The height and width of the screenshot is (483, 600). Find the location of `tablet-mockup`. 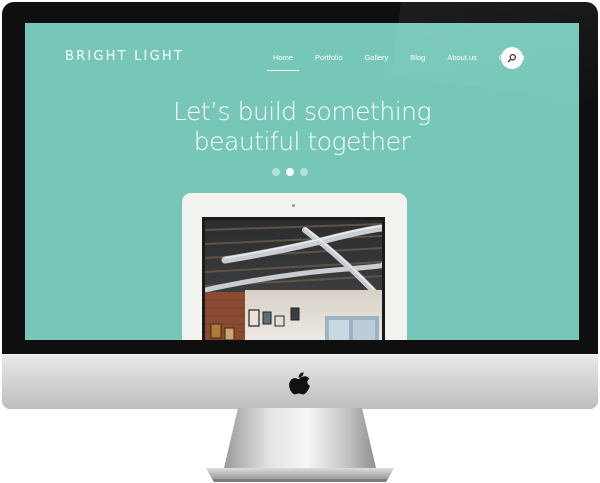

tablet-mockup is located at coordinates (294, 266).